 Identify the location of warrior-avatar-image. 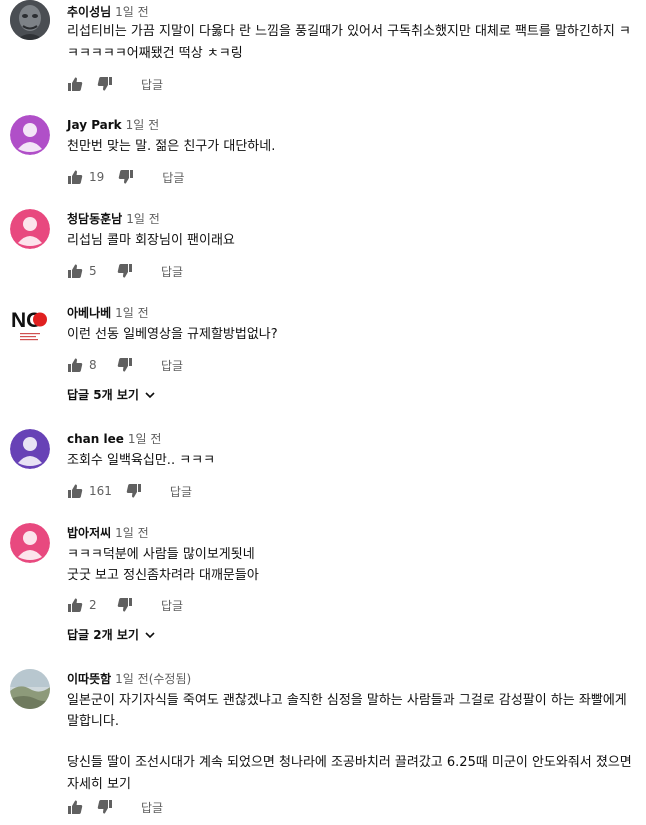
(30, 20).